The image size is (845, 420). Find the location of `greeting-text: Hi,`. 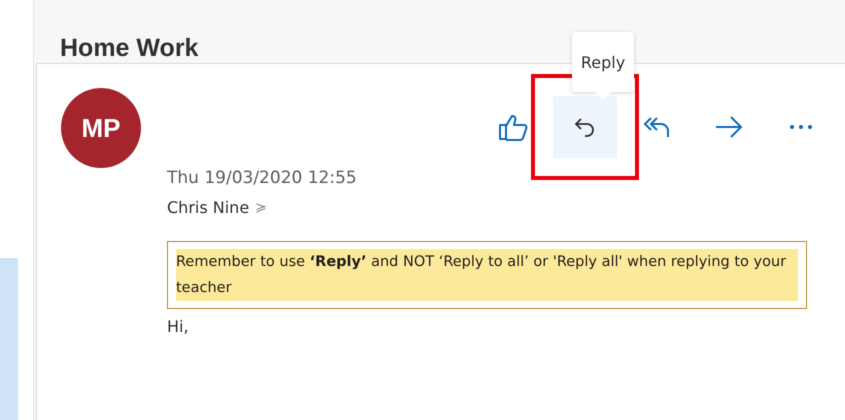

greeting-text: Hi, is located at coordinates (178, 326).